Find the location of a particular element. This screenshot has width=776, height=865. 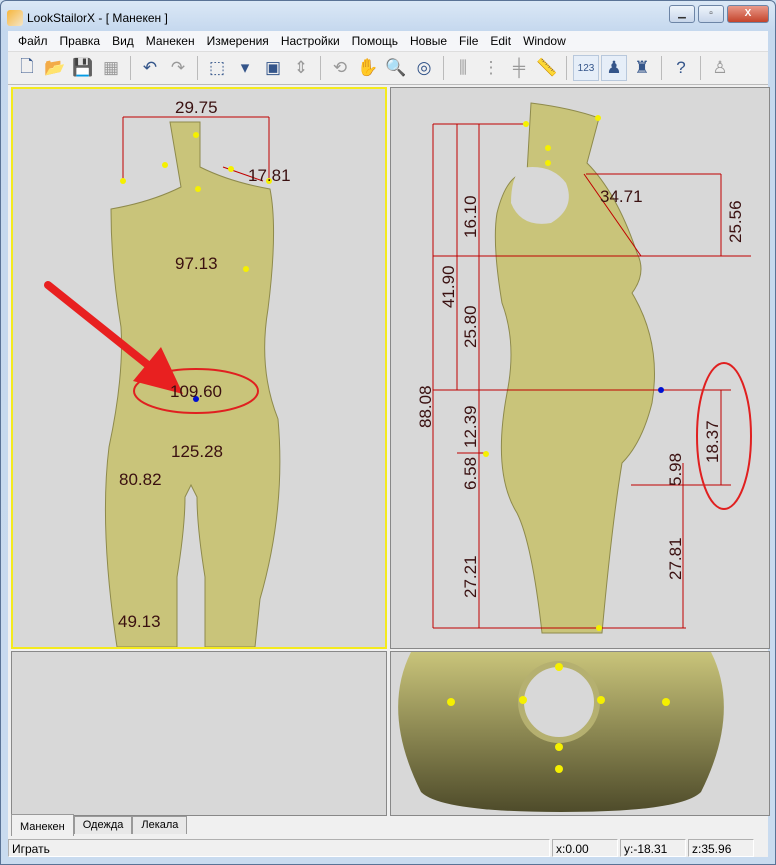

status-text: Играть is located at coordinates (279, 848).